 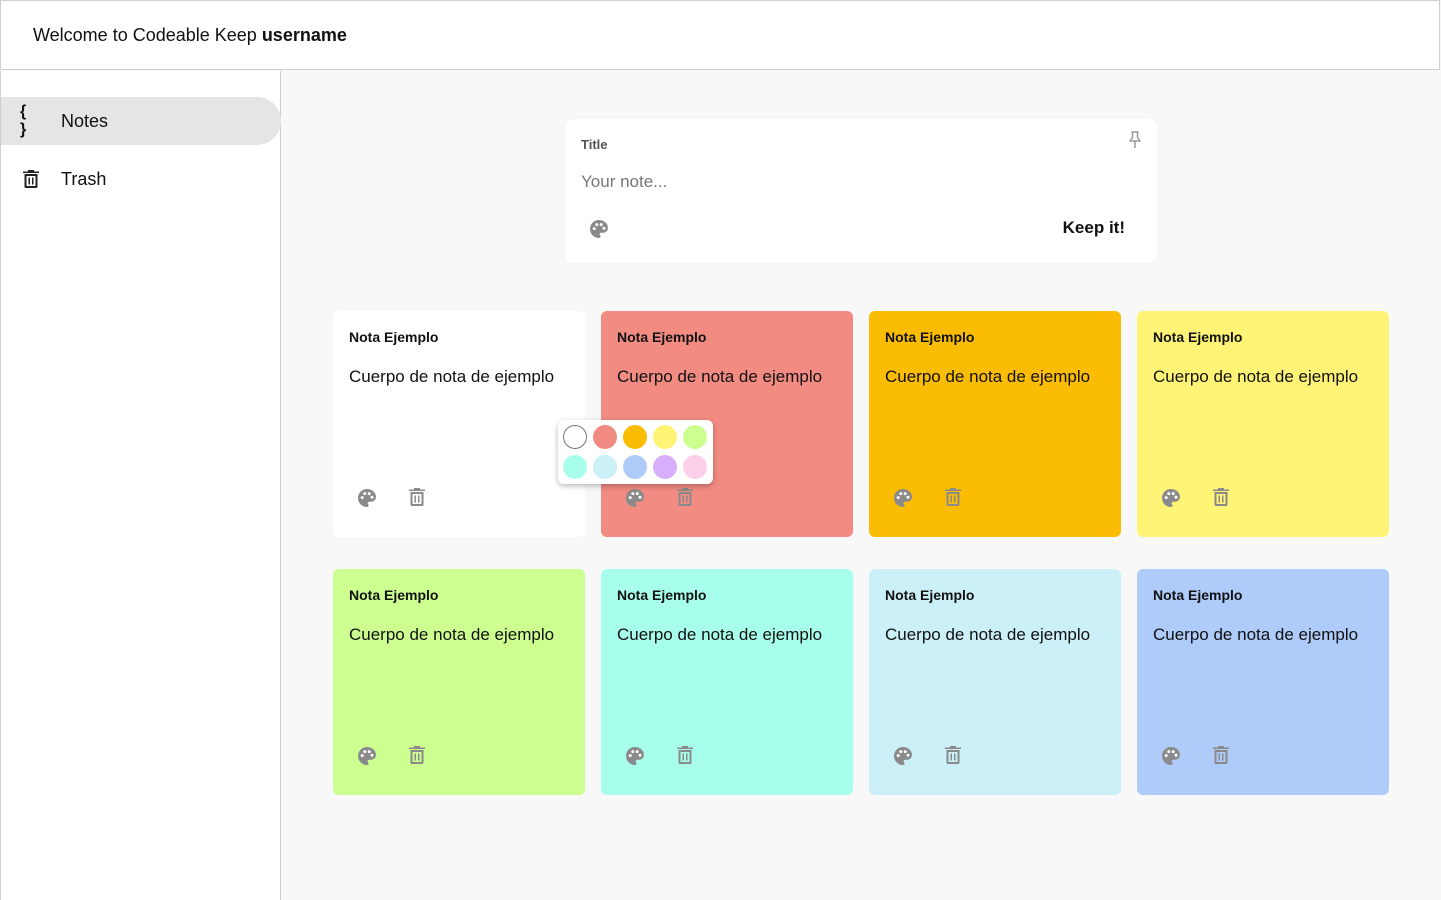 What do you see at coordinates (145, 34) in the screenshot?
I see `welcome-text: Welcome to Codeable Keep` at bounding box center [145, 34].